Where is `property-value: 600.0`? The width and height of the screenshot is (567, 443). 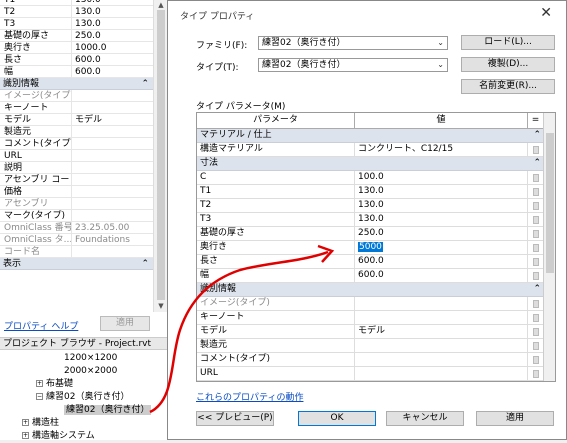
property-value: 600.0 is located at coordinates (112, 71).